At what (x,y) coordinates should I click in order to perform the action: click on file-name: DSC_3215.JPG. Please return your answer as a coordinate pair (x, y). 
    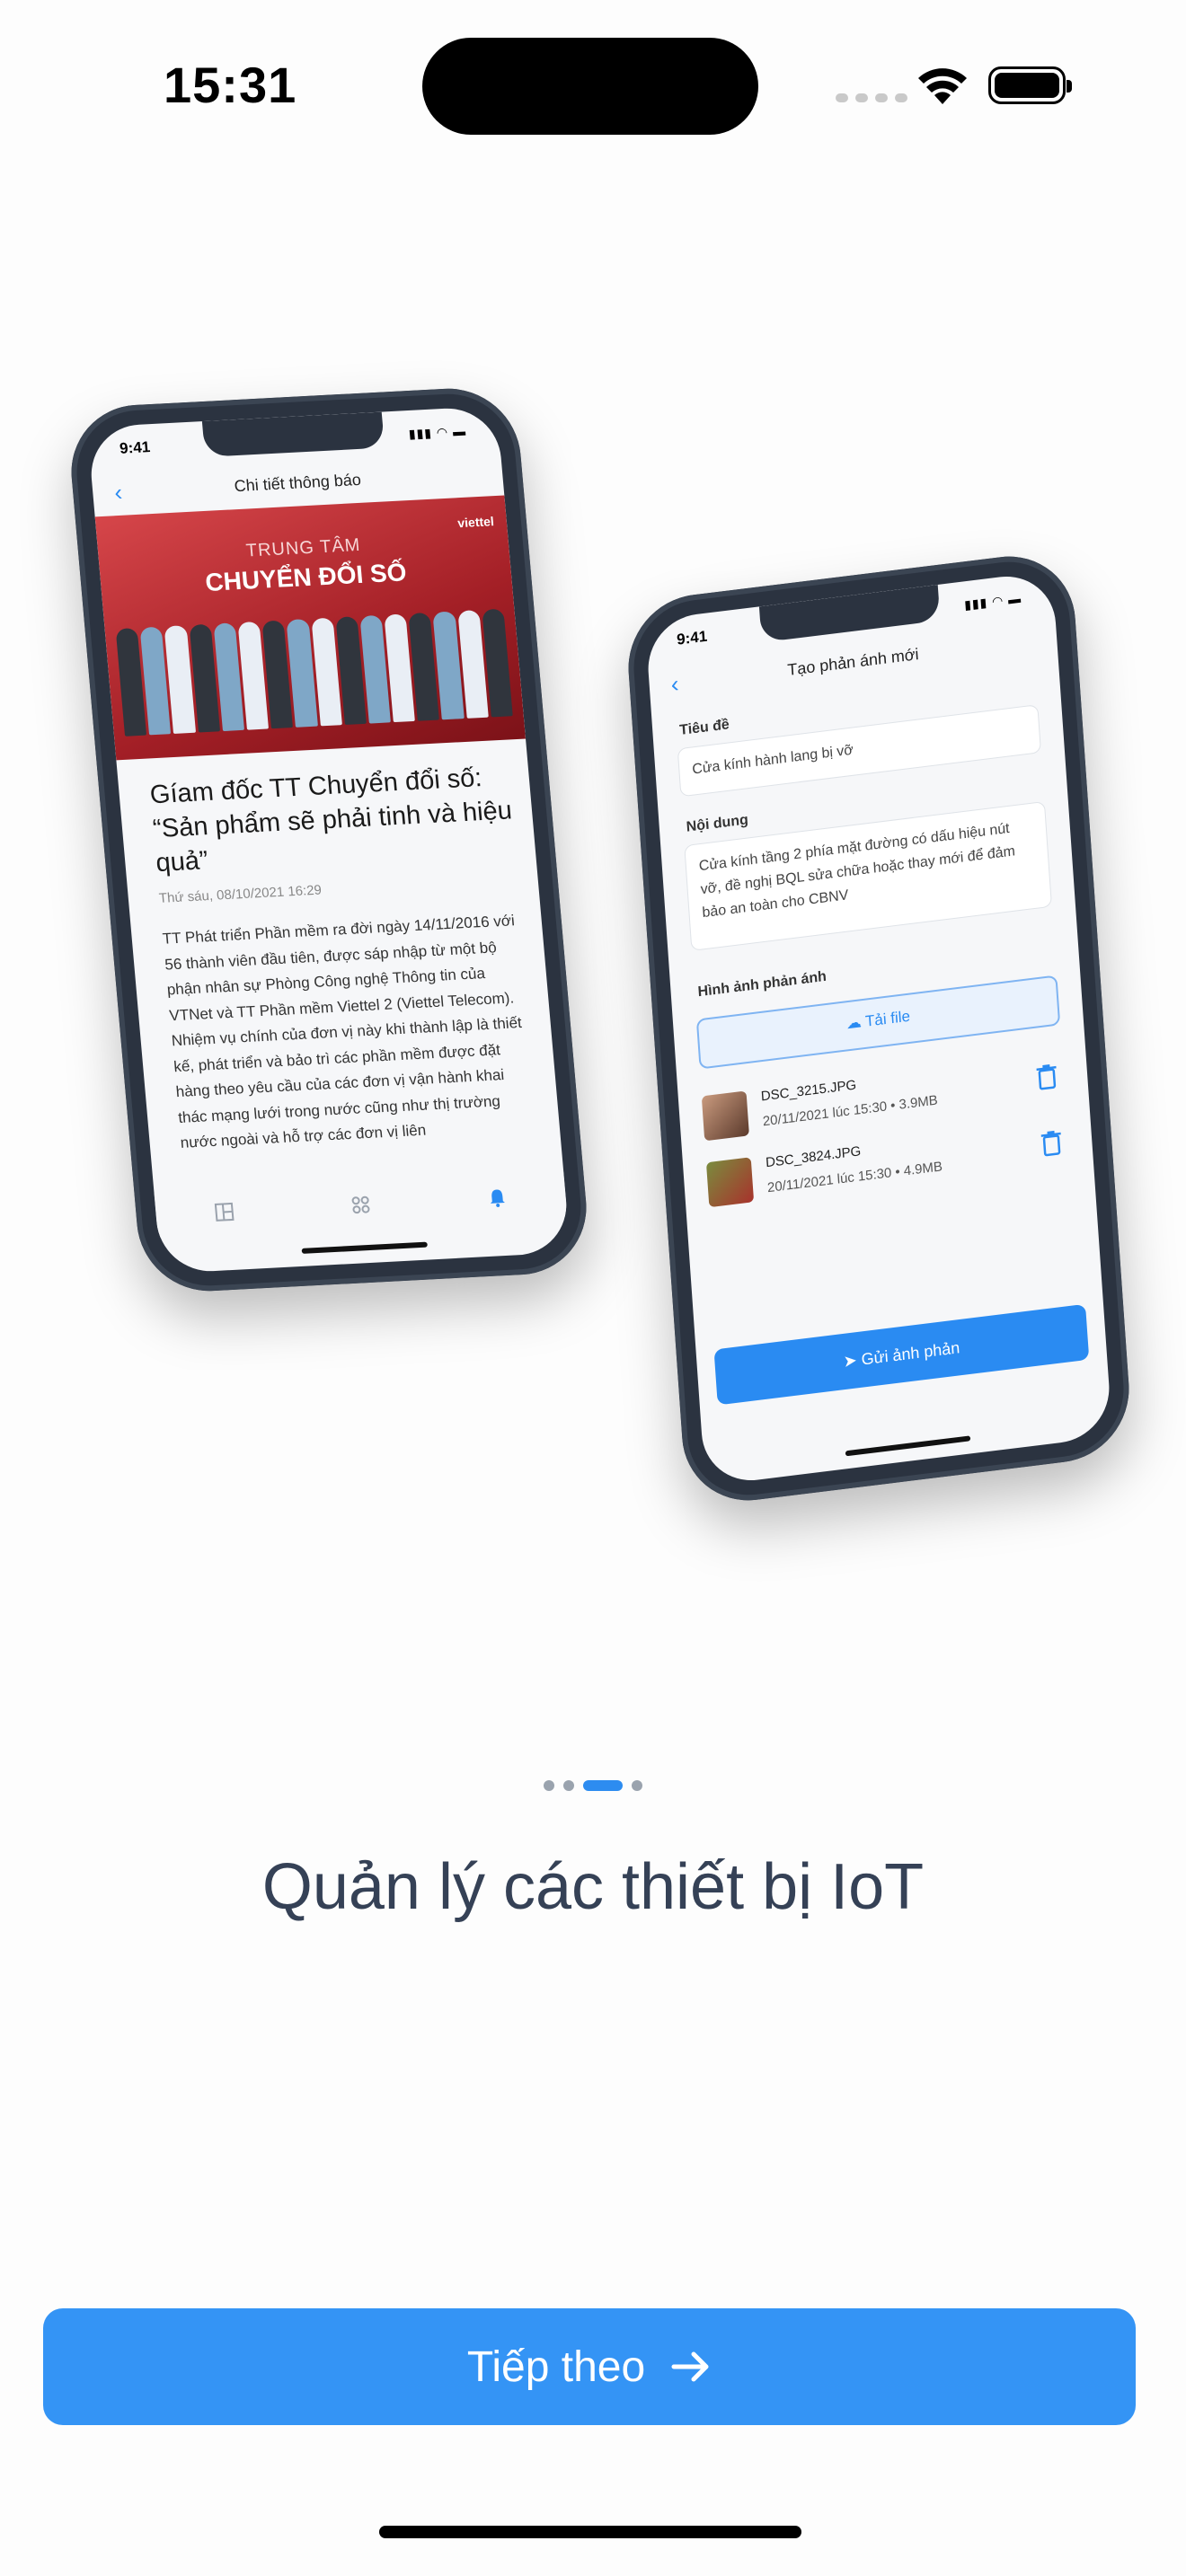
    Looking at the image, I should click on (808, 1091).